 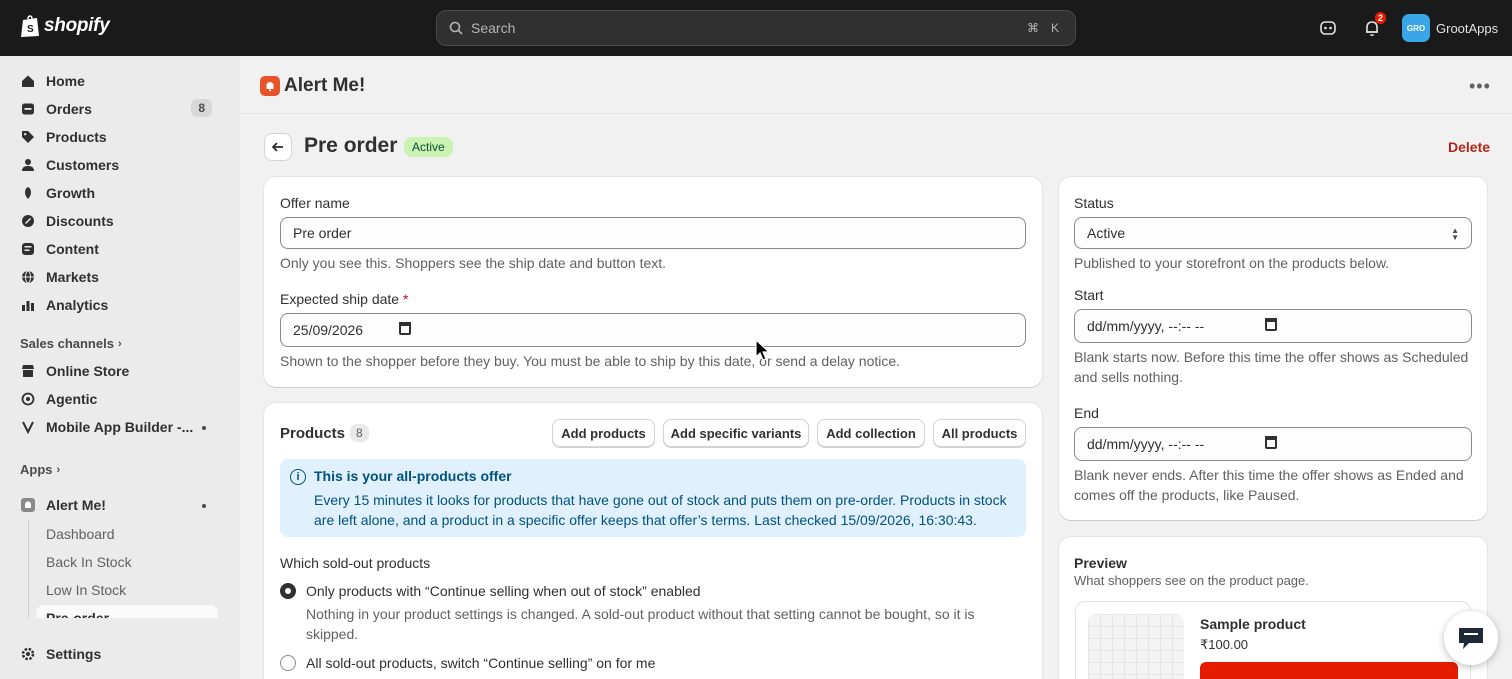 What do you see at coordinates (71, 343) in the screenshot?
I see `sales-channels-header: Sales channels ›` at bounding box center [71, 343].